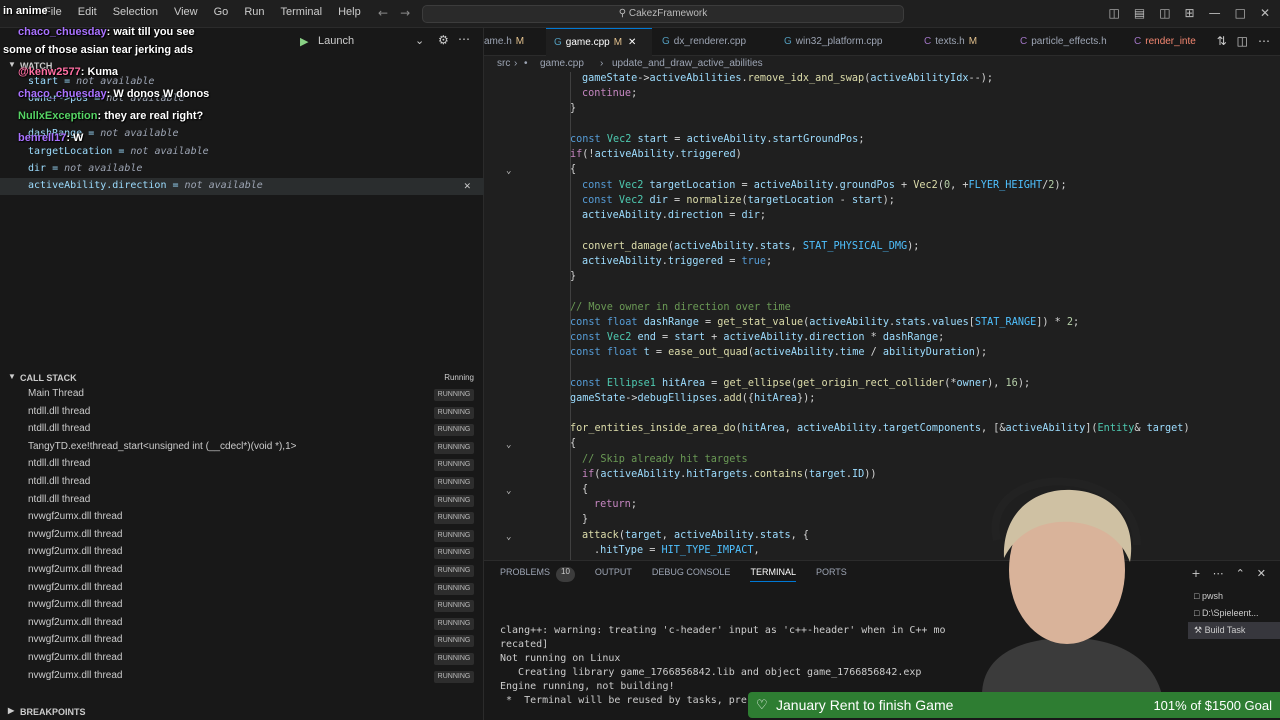 The width and height of the screenshot is (1280, 720). Describe the element at coordinates (62, 32) in the screenshot. I see `chat-username: chaco_chuesday` at that location.